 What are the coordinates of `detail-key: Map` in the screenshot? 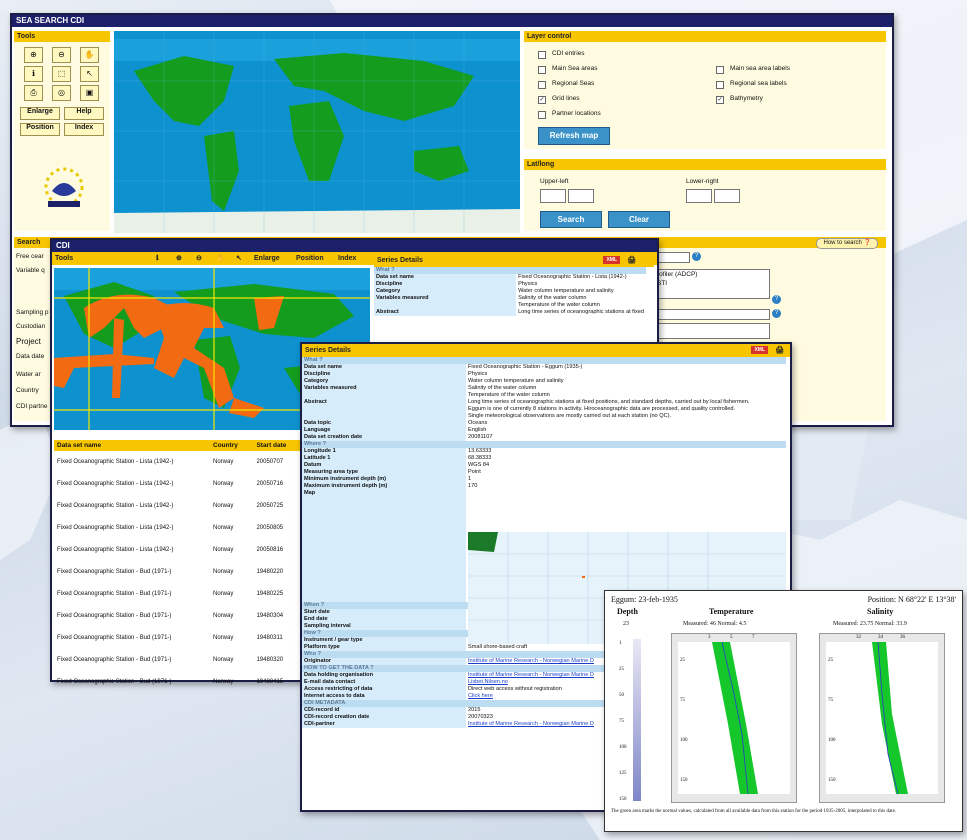 It's located at (384, 546).